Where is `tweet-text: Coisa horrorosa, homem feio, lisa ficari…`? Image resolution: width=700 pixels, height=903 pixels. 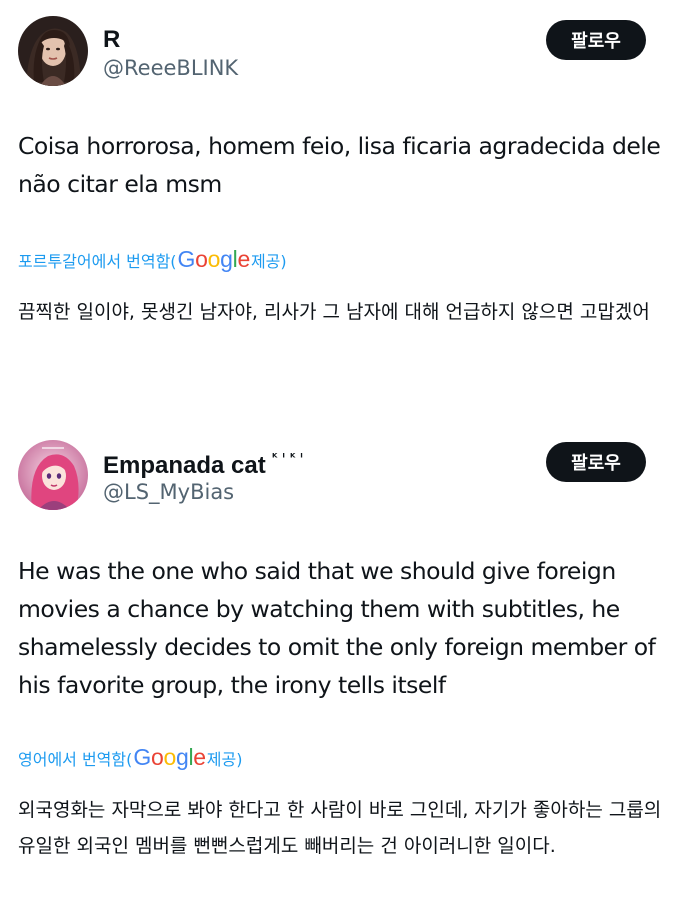 tweet-text: Coisa horrorosa, homem feio, lisa ficari… is located at coordinates (339, 165).